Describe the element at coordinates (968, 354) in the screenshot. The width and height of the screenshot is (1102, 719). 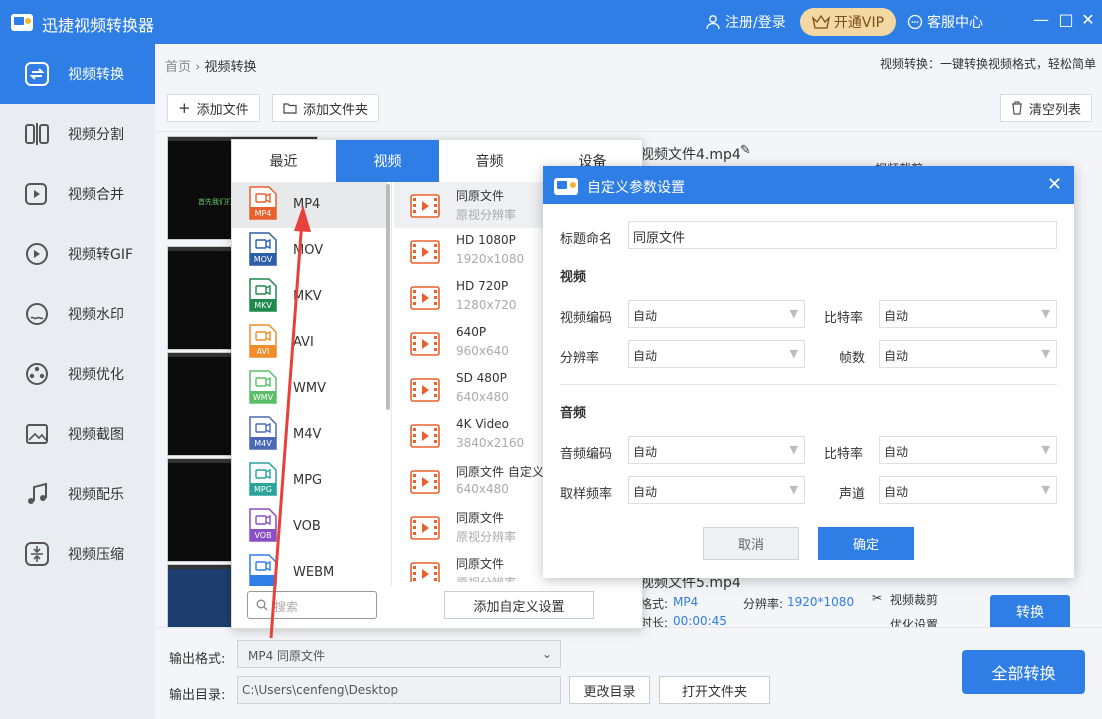
I see `framerate-select: 自动 ▼` at that location.